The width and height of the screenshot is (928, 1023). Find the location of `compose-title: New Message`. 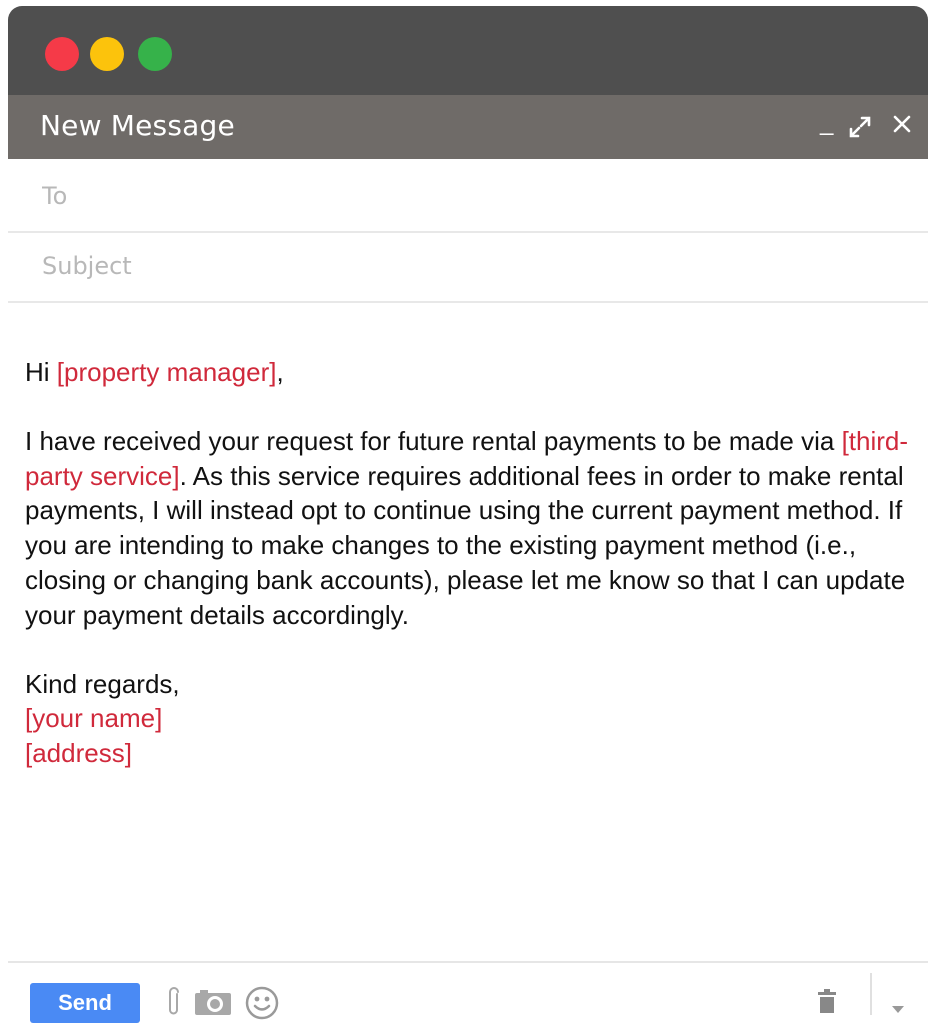

compose-title: New Message is located at coordinates (137, 125).